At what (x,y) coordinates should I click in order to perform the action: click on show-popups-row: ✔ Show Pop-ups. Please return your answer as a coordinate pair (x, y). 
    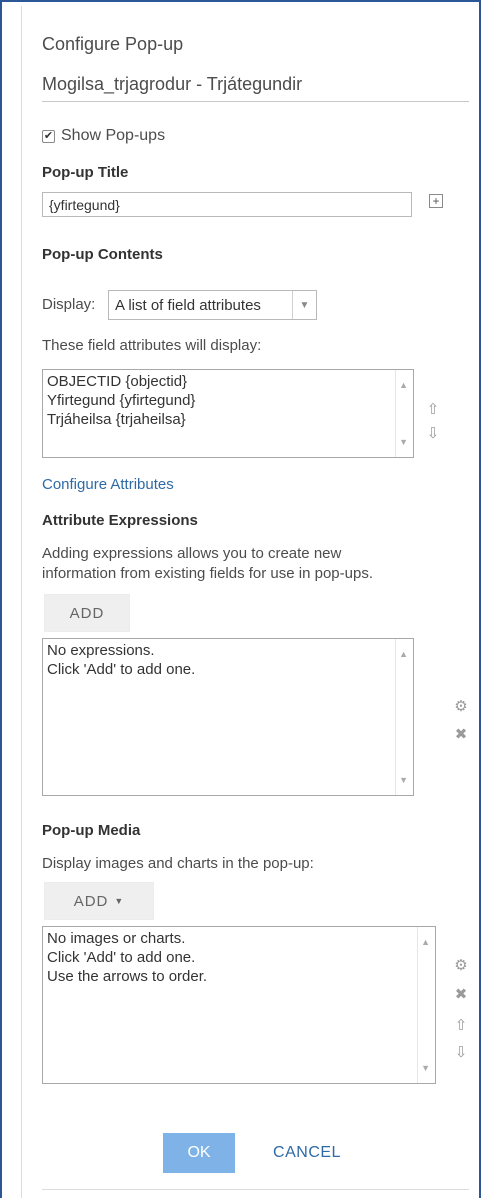
    Looking at the image, I should click on (103, 136).